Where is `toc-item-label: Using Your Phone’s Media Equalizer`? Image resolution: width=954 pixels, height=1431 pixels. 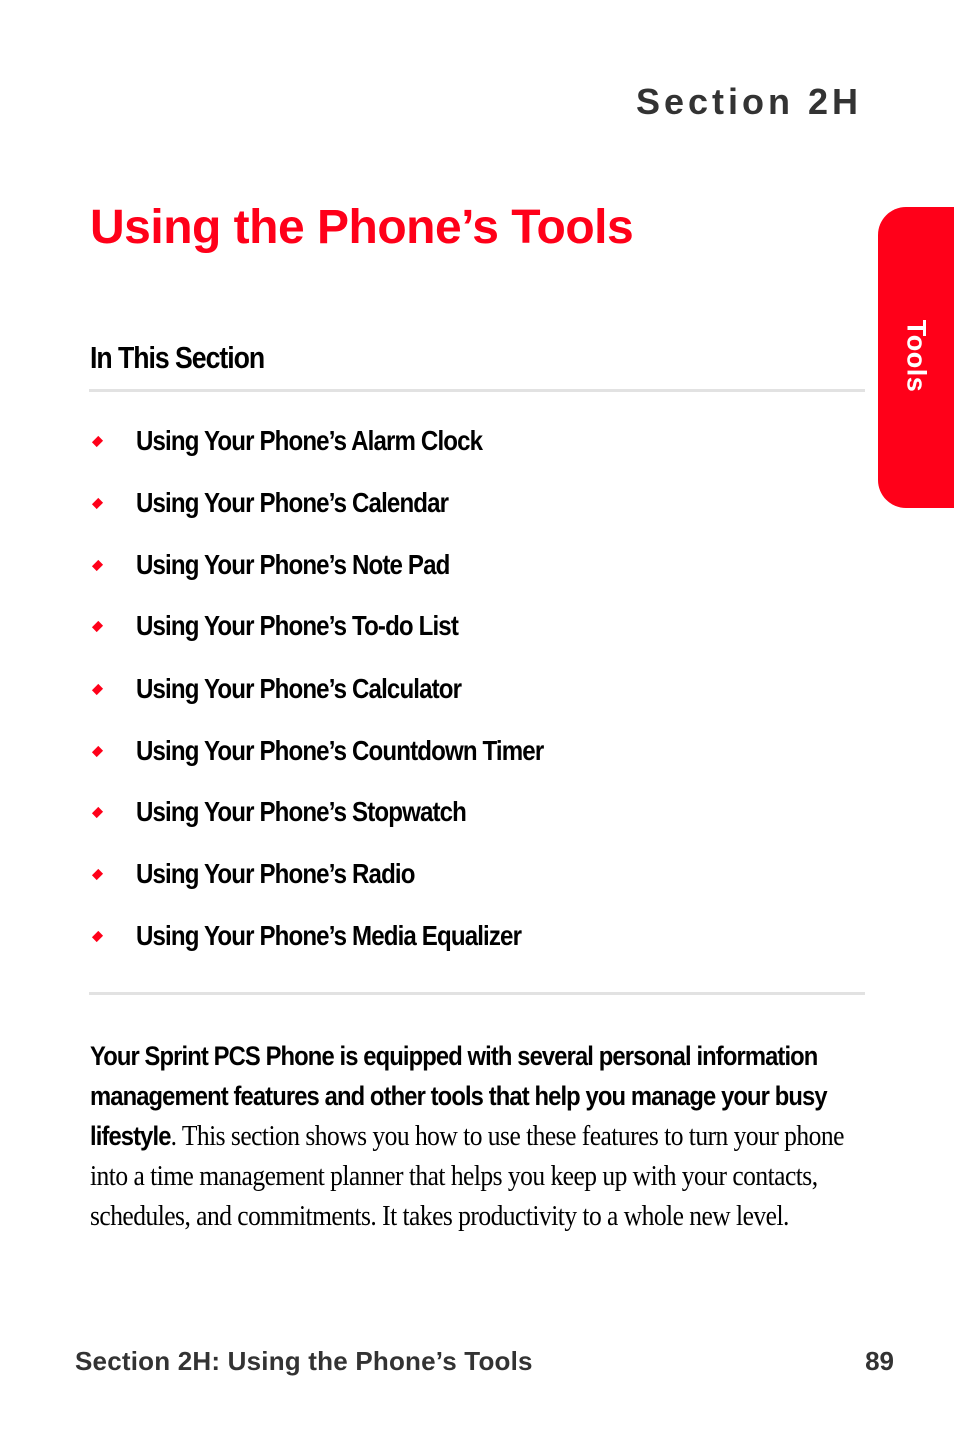 toc-item-label: Using Your Phone’s Media Equalizer is located at coordinates (329, 935).